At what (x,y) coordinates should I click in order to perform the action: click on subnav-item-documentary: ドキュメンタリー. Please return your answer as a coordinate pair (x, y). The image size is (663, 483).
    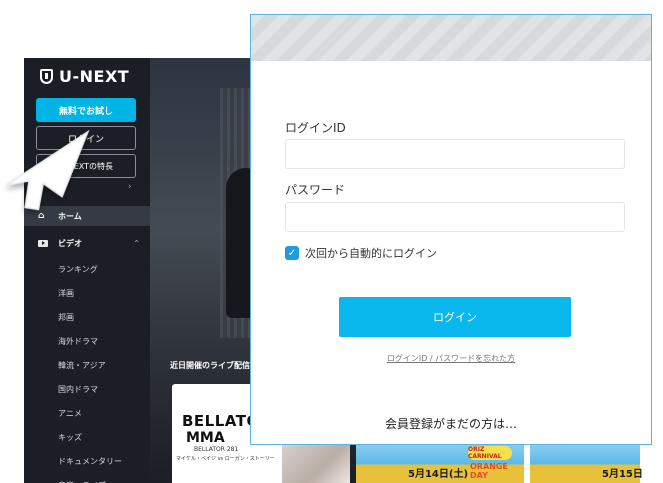
    Looking at the image, I should click on (103, 462).